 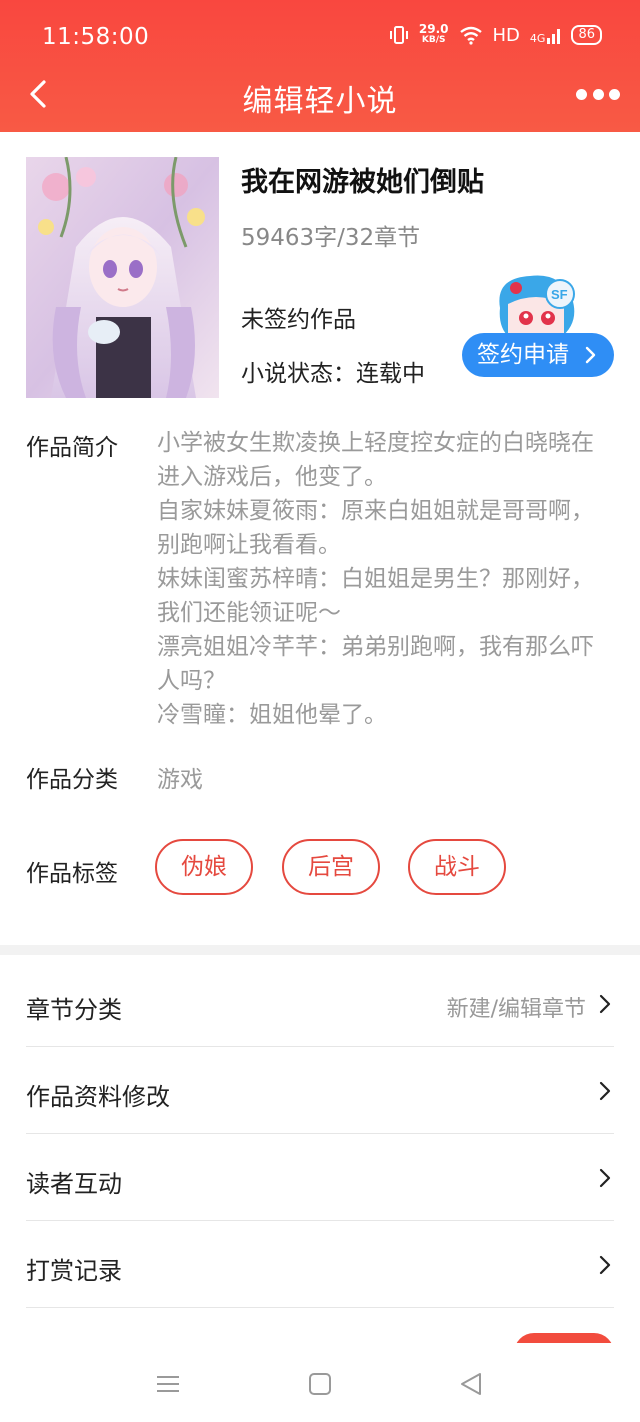 I want to click on intro-line: 妹妹闺蜜苏梓晴：白姐姐是男生？那刚好，我们还能领证呢～, so click(x=375, y=596).